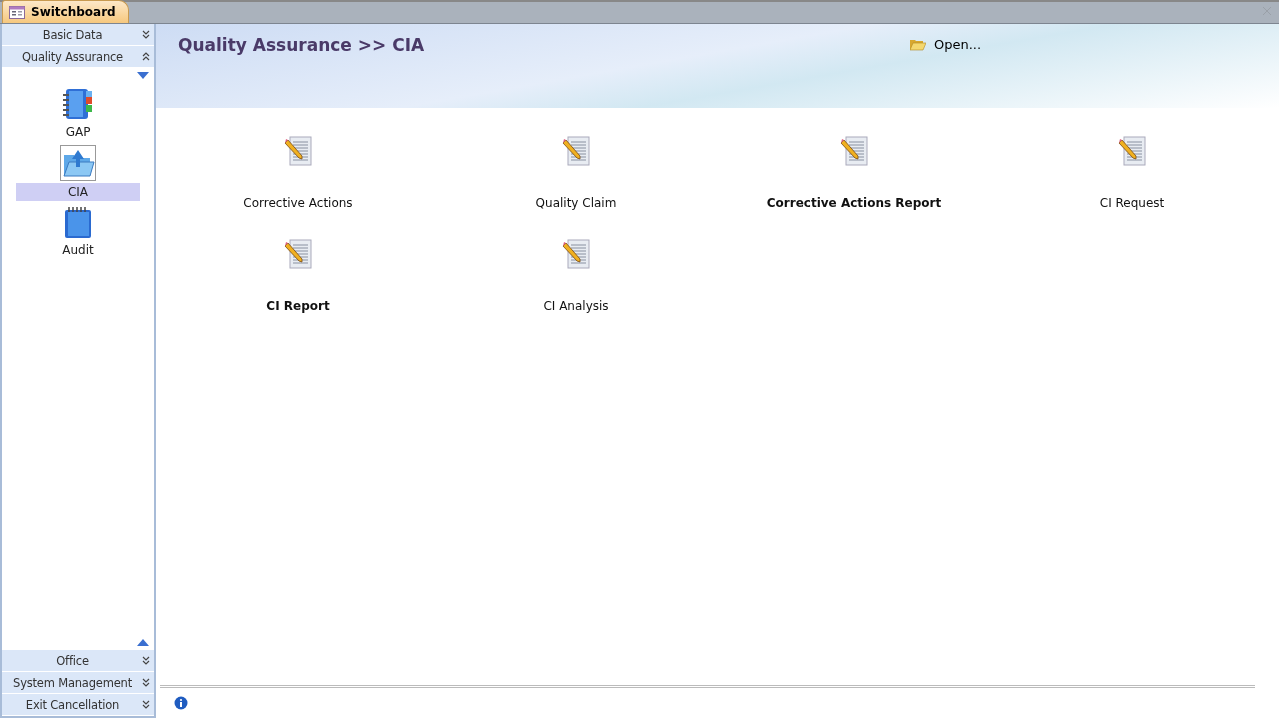 This screenshot has height=718, width=1279. Describe the element at coordinates (78, 57) in the screenshot. I see `group-header: Quality Assurance` at that location.